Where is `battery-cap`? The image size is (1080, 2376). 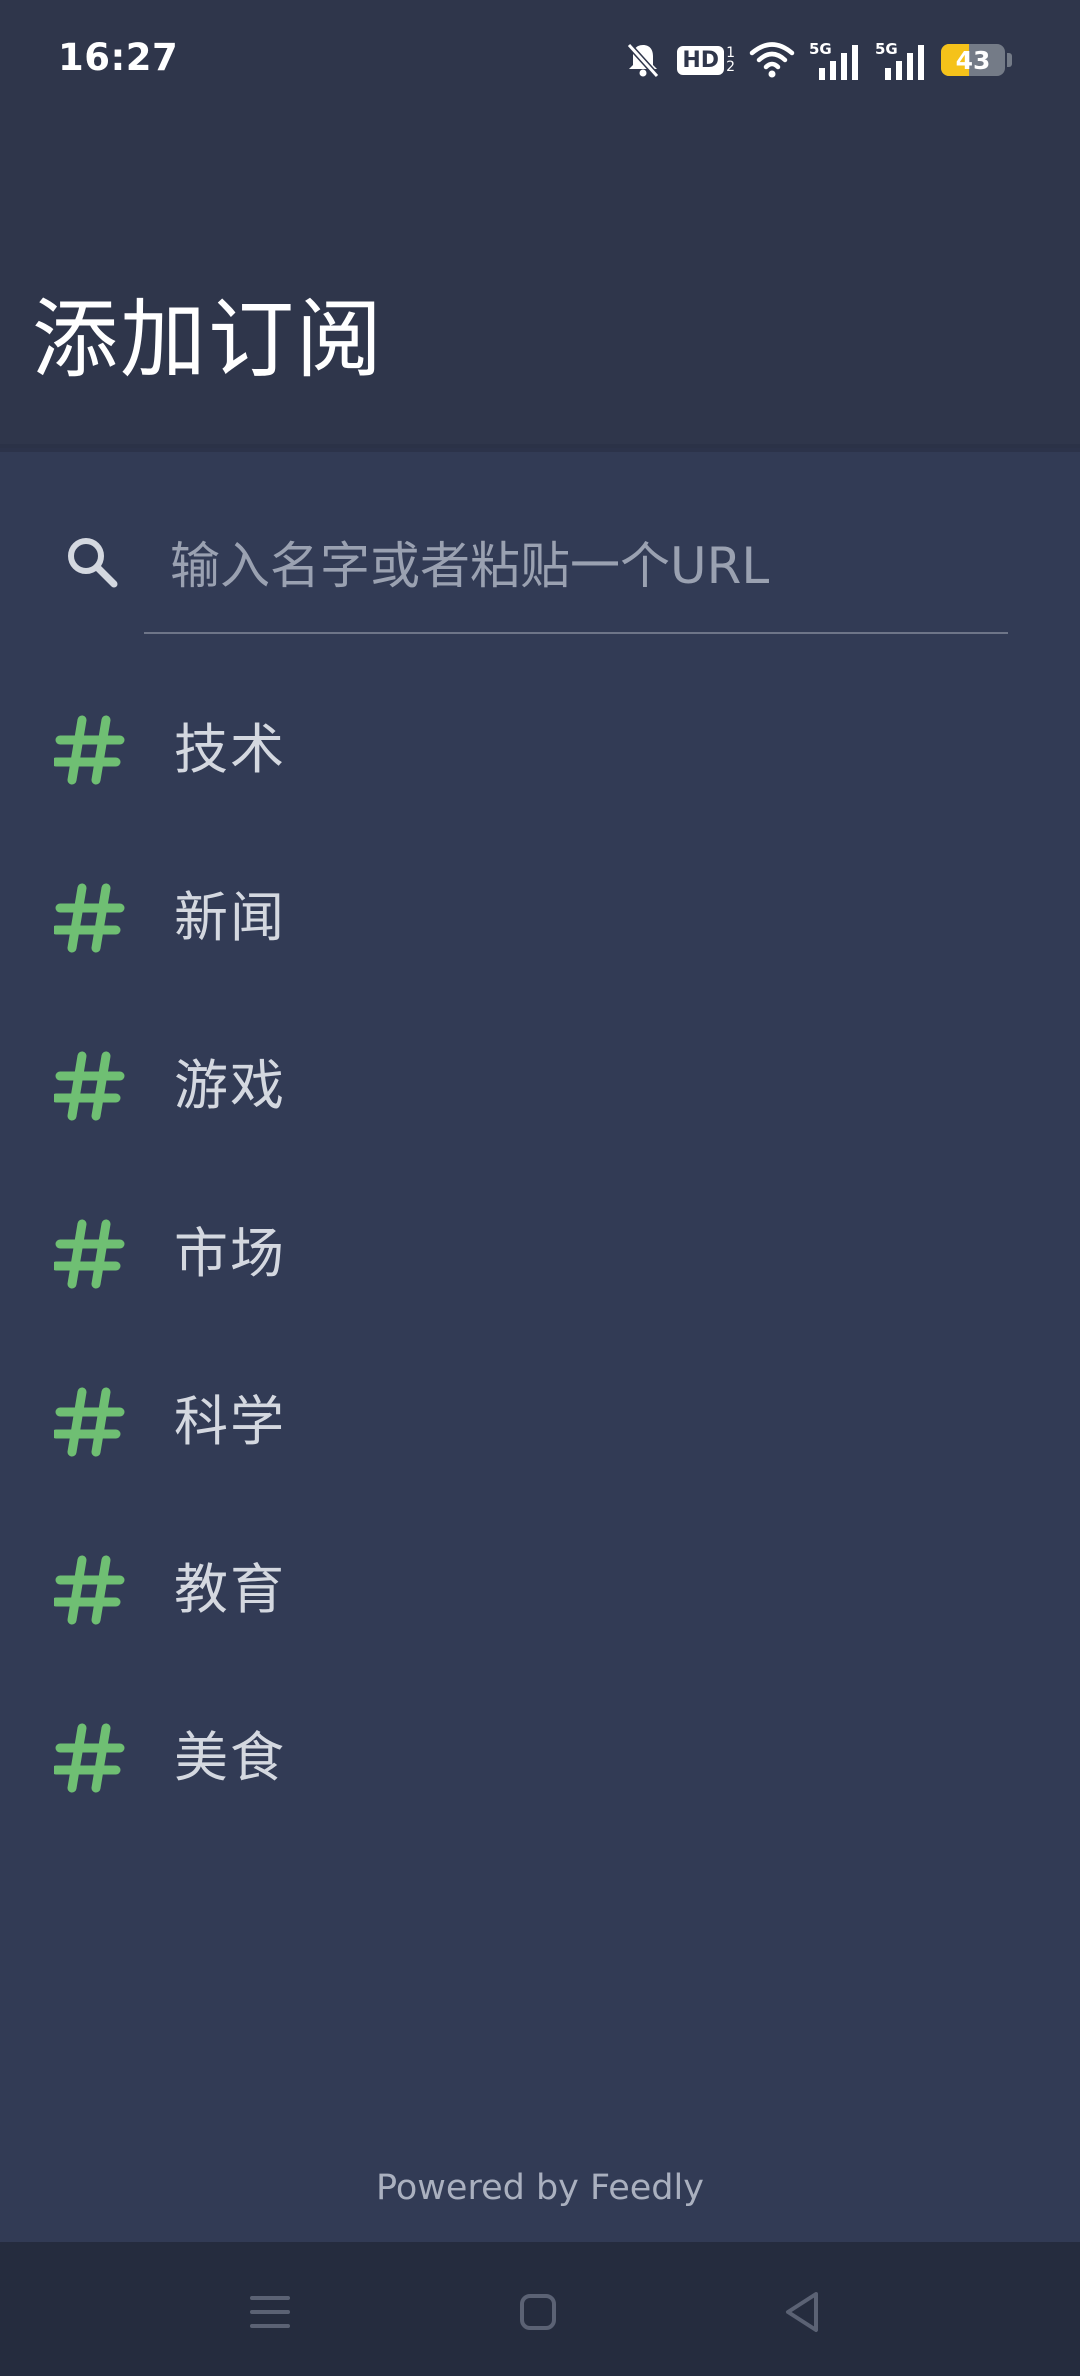
battery-cap is located at coordinates (1009, 60).